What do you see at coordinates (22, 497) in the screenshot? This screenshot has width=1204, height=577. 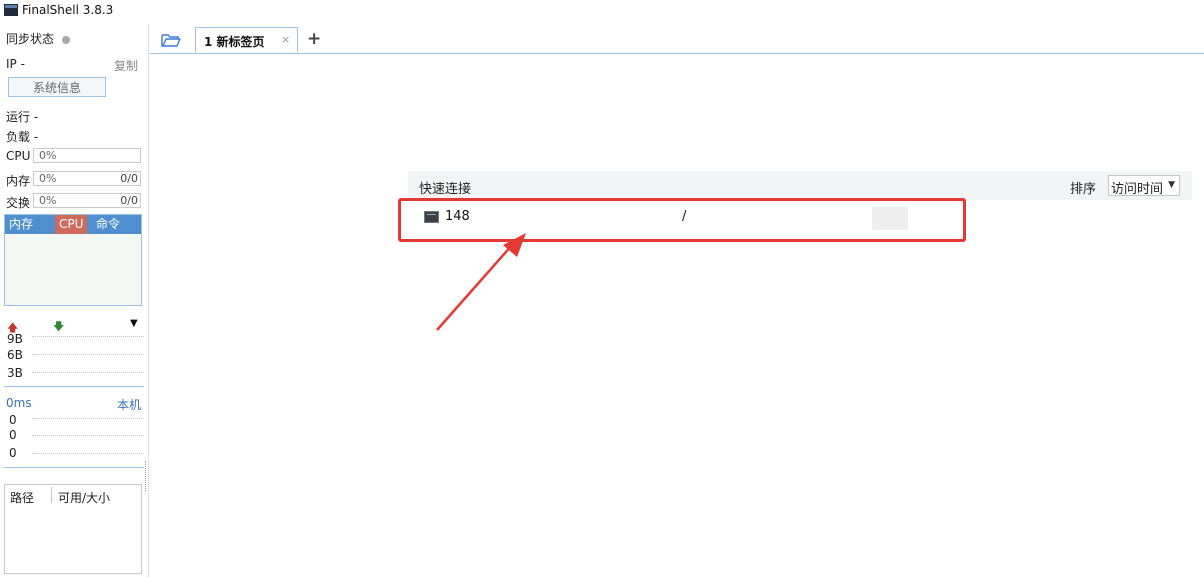 I see `disk-column-path: 路径` at bounding box center [22, 497].